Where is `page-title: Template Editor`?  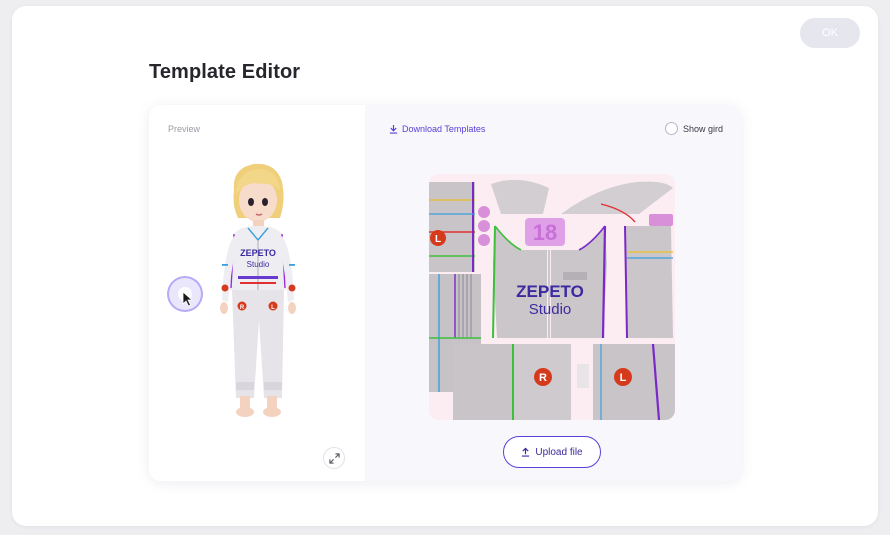
page-title: Template Editor is located at coordinates (225, 72).